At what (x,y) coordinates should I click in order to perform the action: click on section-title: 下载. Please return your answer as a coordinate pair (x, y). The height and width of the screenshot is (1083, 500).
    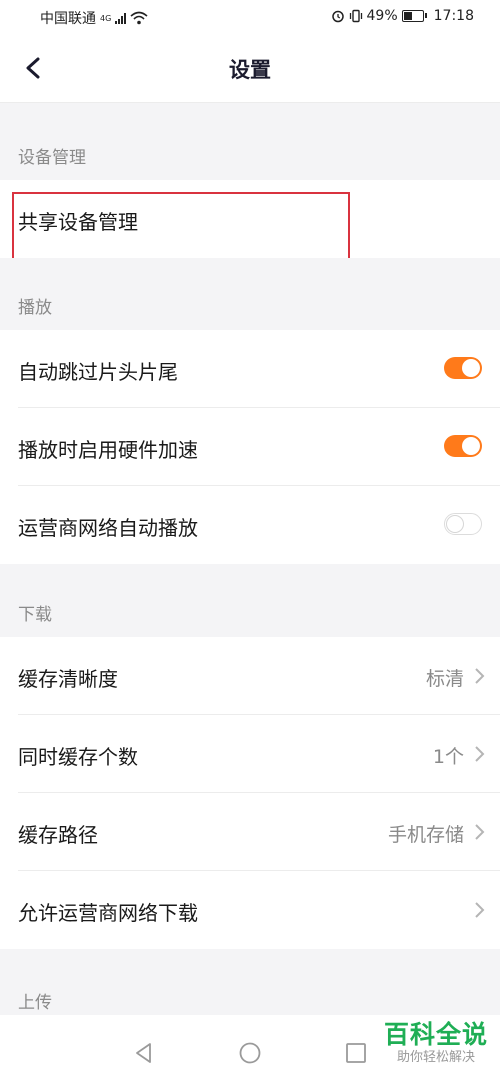
    Looking at the image, I should click on (35, 615).